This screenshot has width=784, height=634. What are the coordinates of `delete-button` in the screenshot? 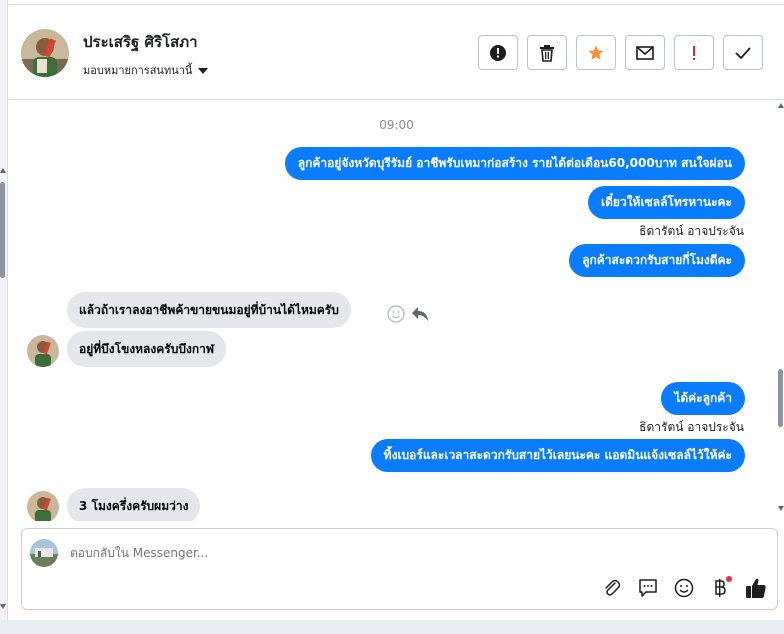 It's located at (547, 52).